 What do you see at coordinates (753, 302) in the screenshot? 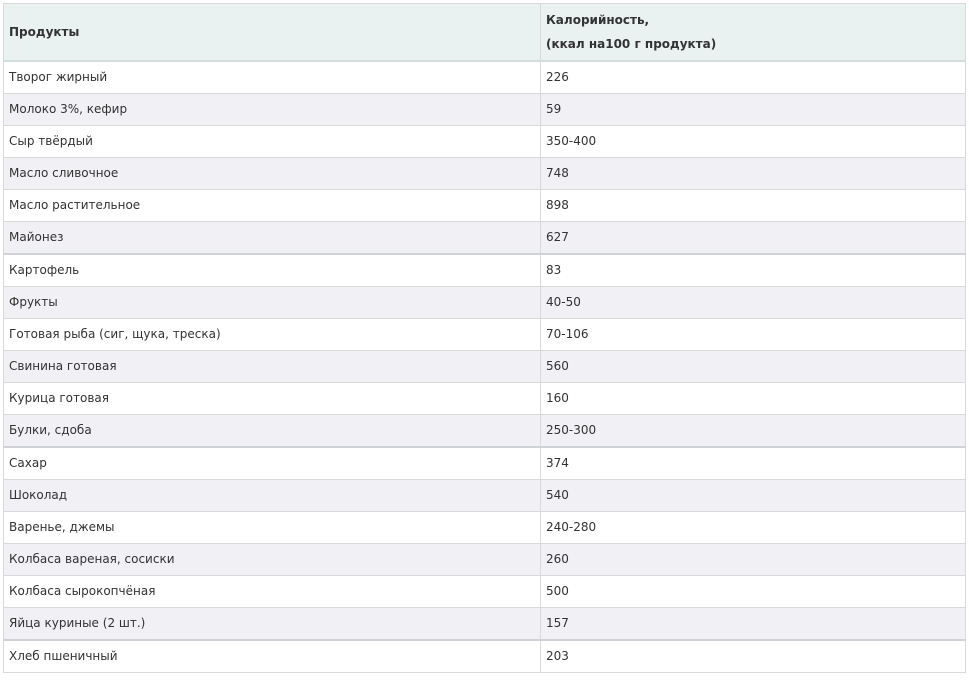
I see `cell-calories: 40-50` at bounding box center [753, 302].